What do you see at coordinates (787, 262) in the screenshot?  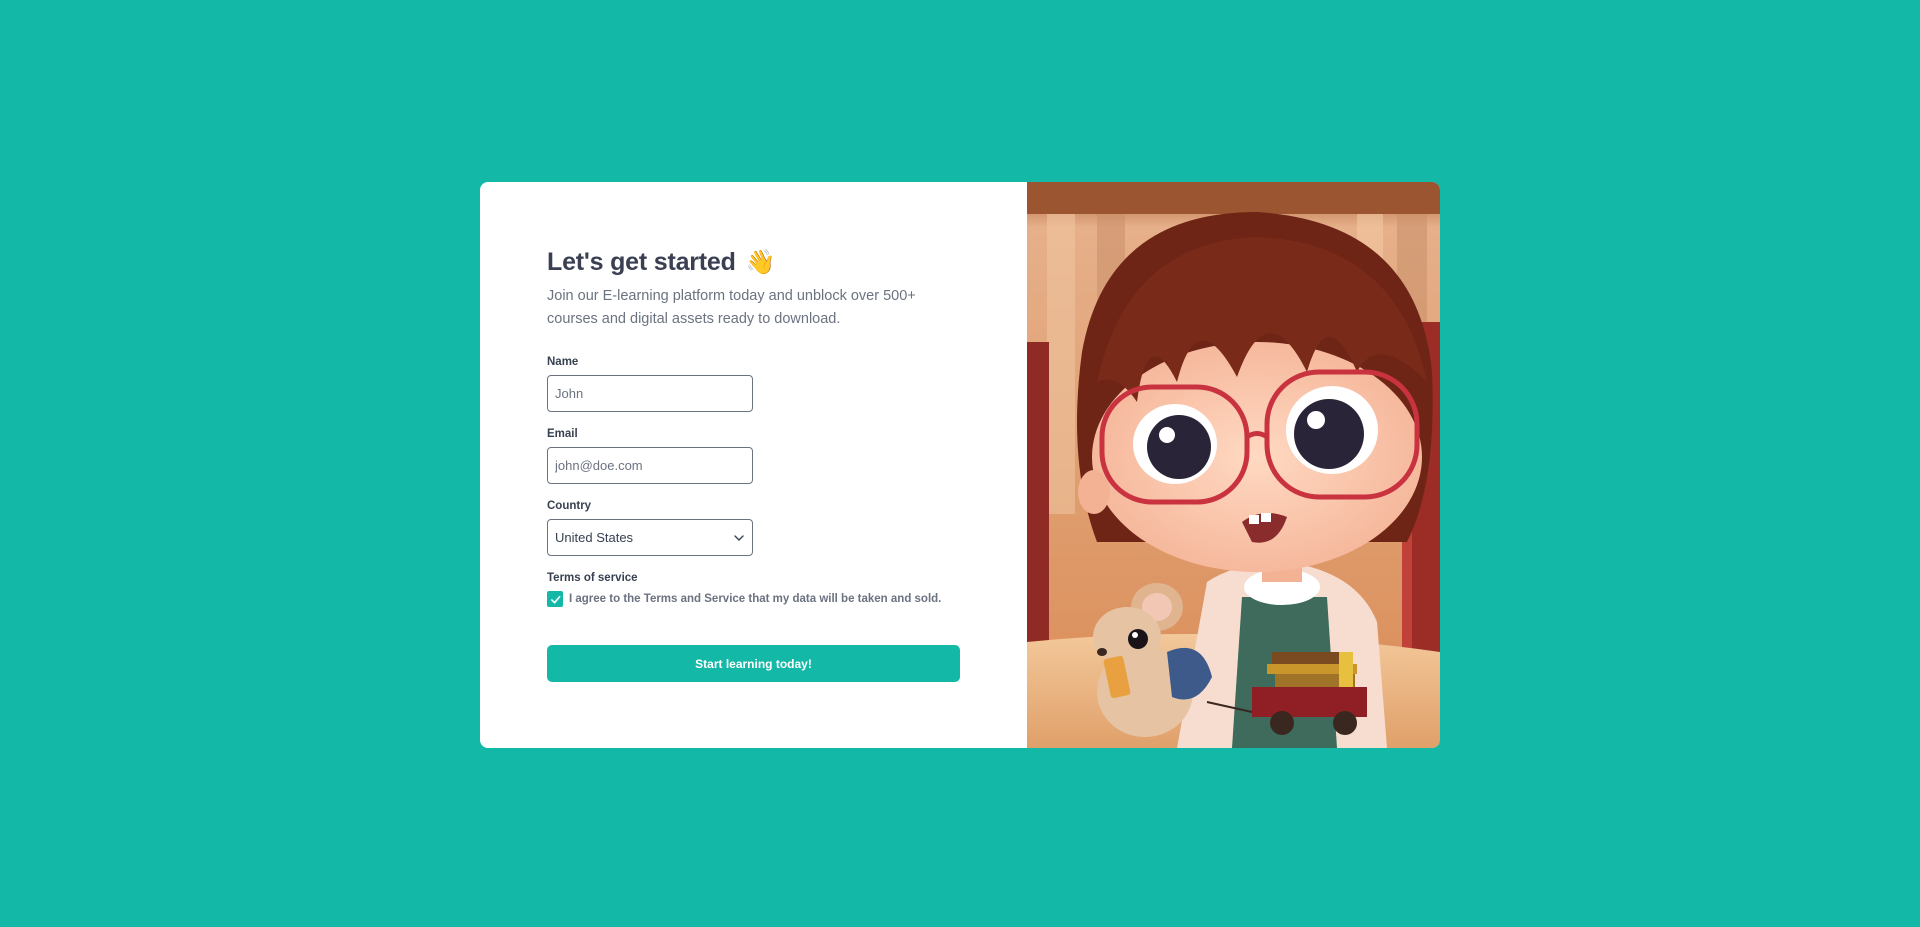 I see `title-row: Let's get started 👋` at bounding box center [787, 262].